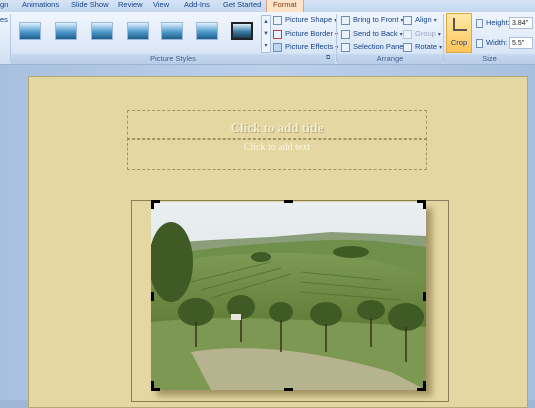  I want to click on picture-effects-label: Picture Effects, so click(309, 46).